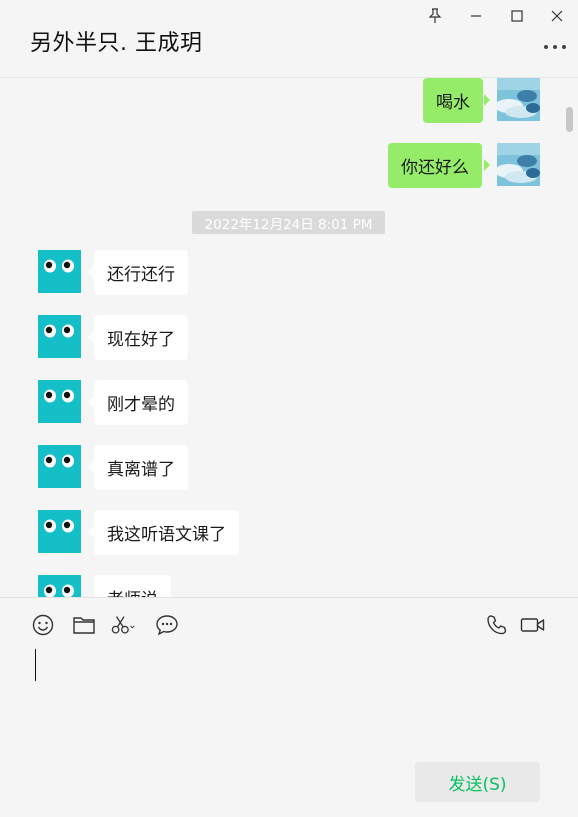 The width and height of the screenshot is (578, 817). Describe the element at coordinates (477, 782) in the screenshot. I see `send-button: 发送(S)` at that location.